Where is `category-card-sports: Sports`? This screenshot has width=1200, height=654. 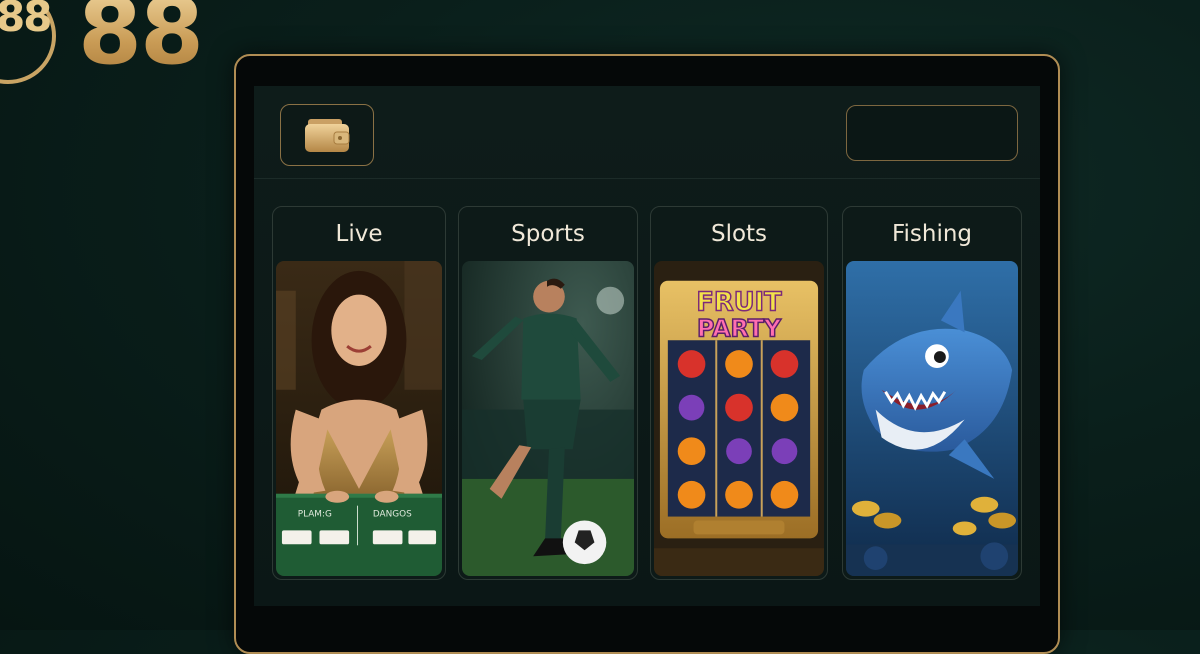 category-card-sports: Sports is located at coordinates (548, 393).